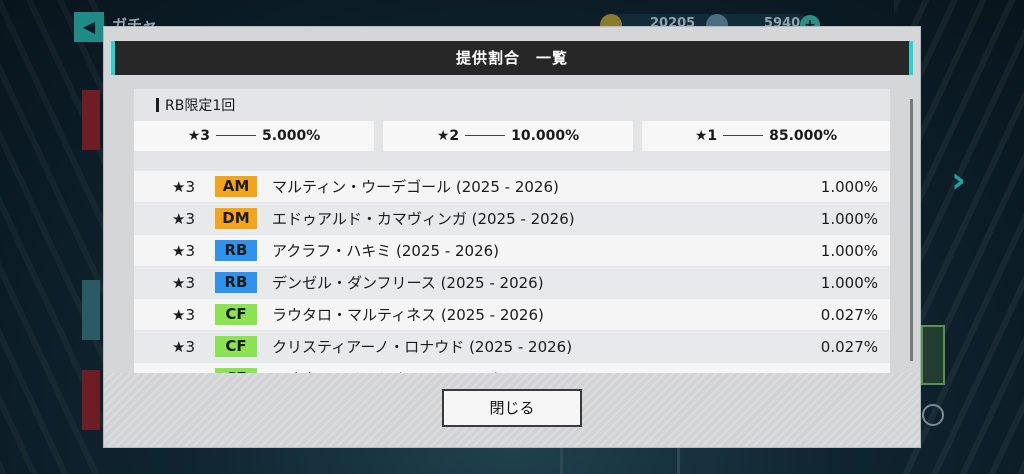 This screenshot has height=474, width=1024. I want to click on background-side-panel, so click(933, 355).